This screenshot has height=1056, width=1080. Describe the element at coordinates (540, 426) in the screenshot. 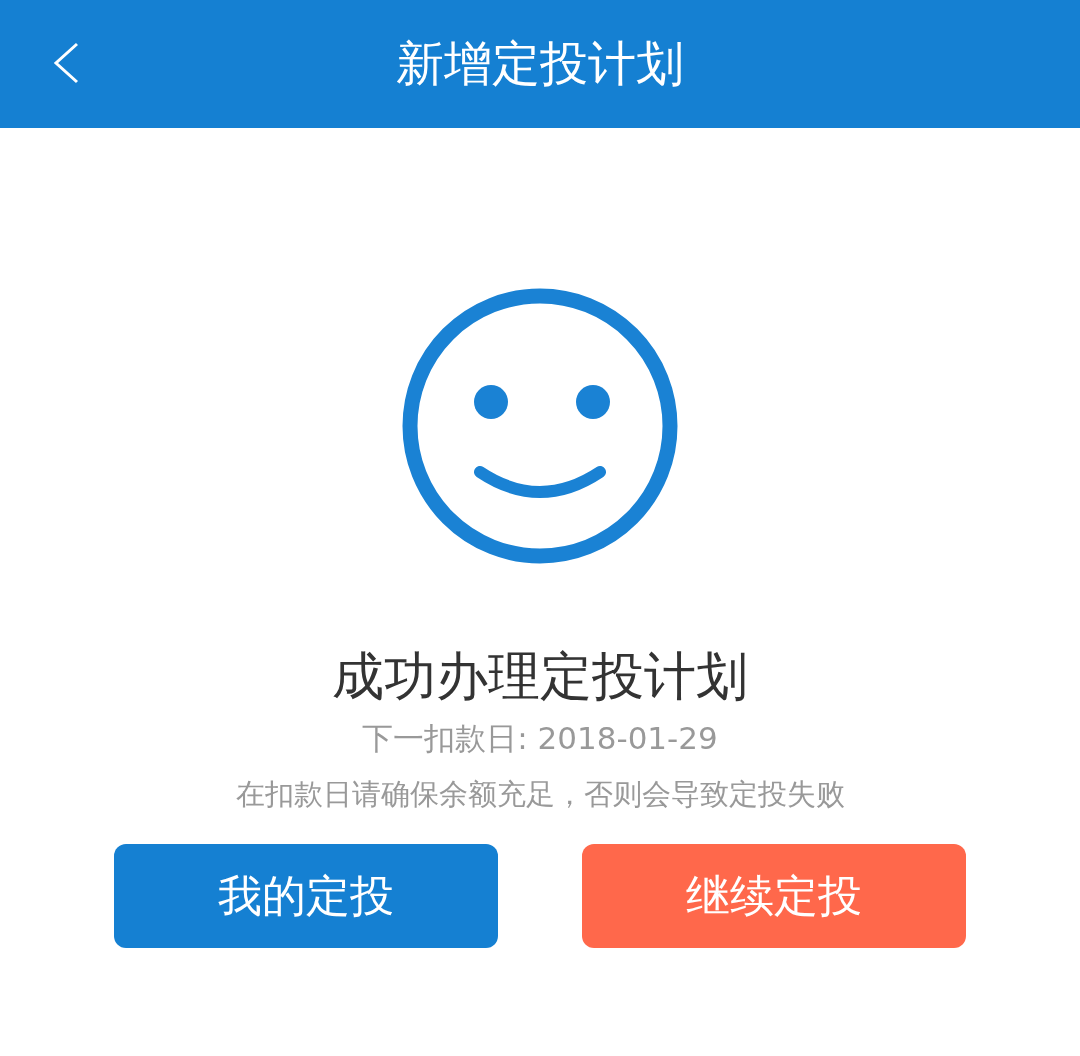

I see `smiley-icon` at that location.